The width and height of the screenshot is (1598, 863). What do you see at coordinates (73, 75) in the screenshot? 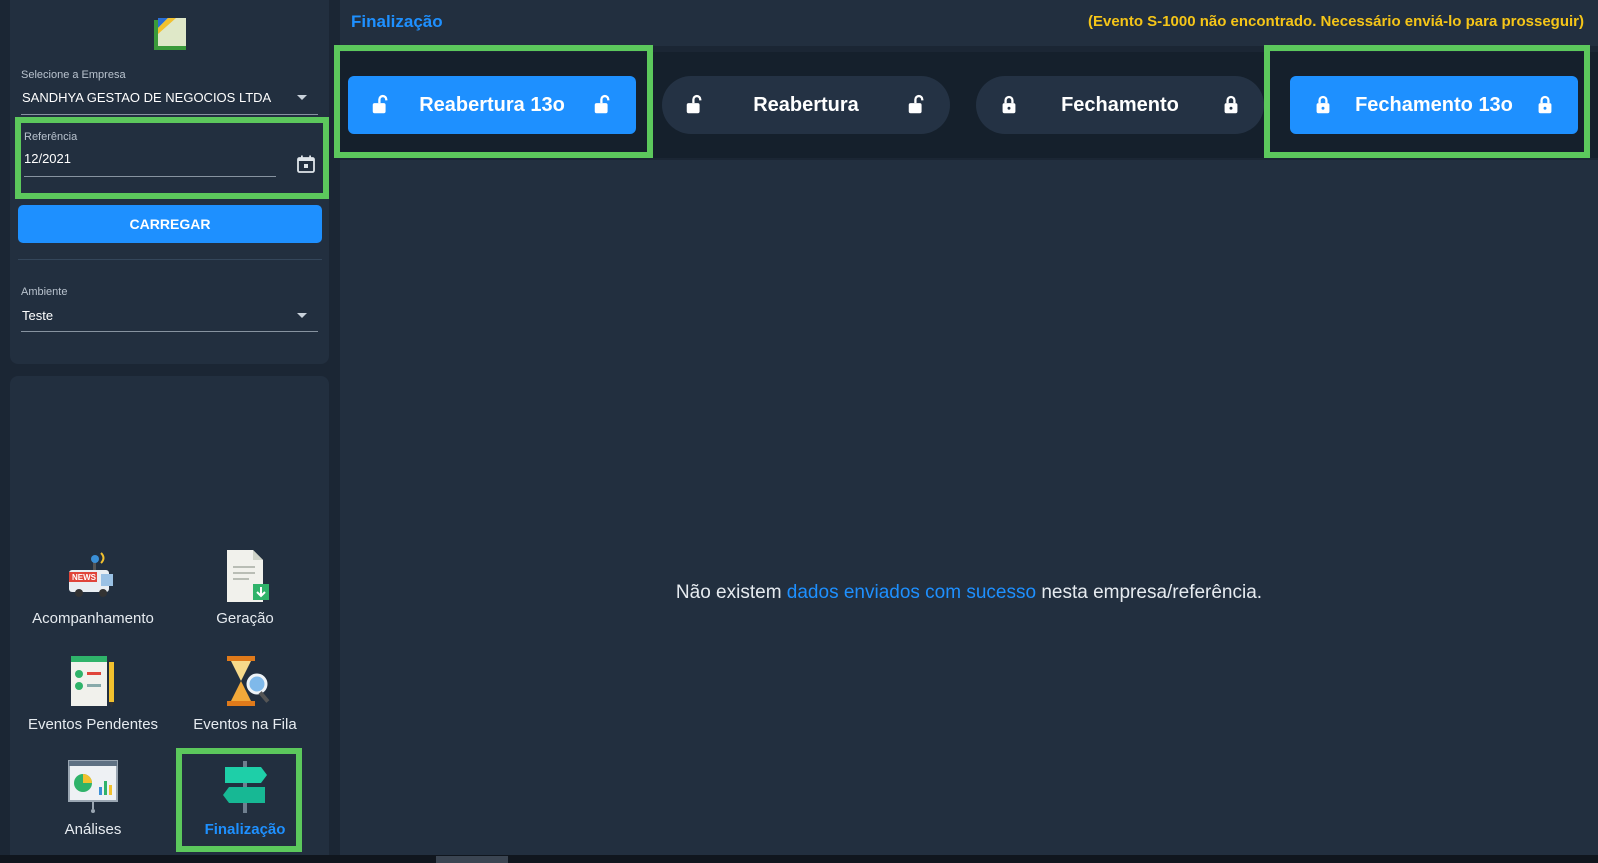
I see `empresa-label: Selecione a Empresa` at bounding box center [73, 75].